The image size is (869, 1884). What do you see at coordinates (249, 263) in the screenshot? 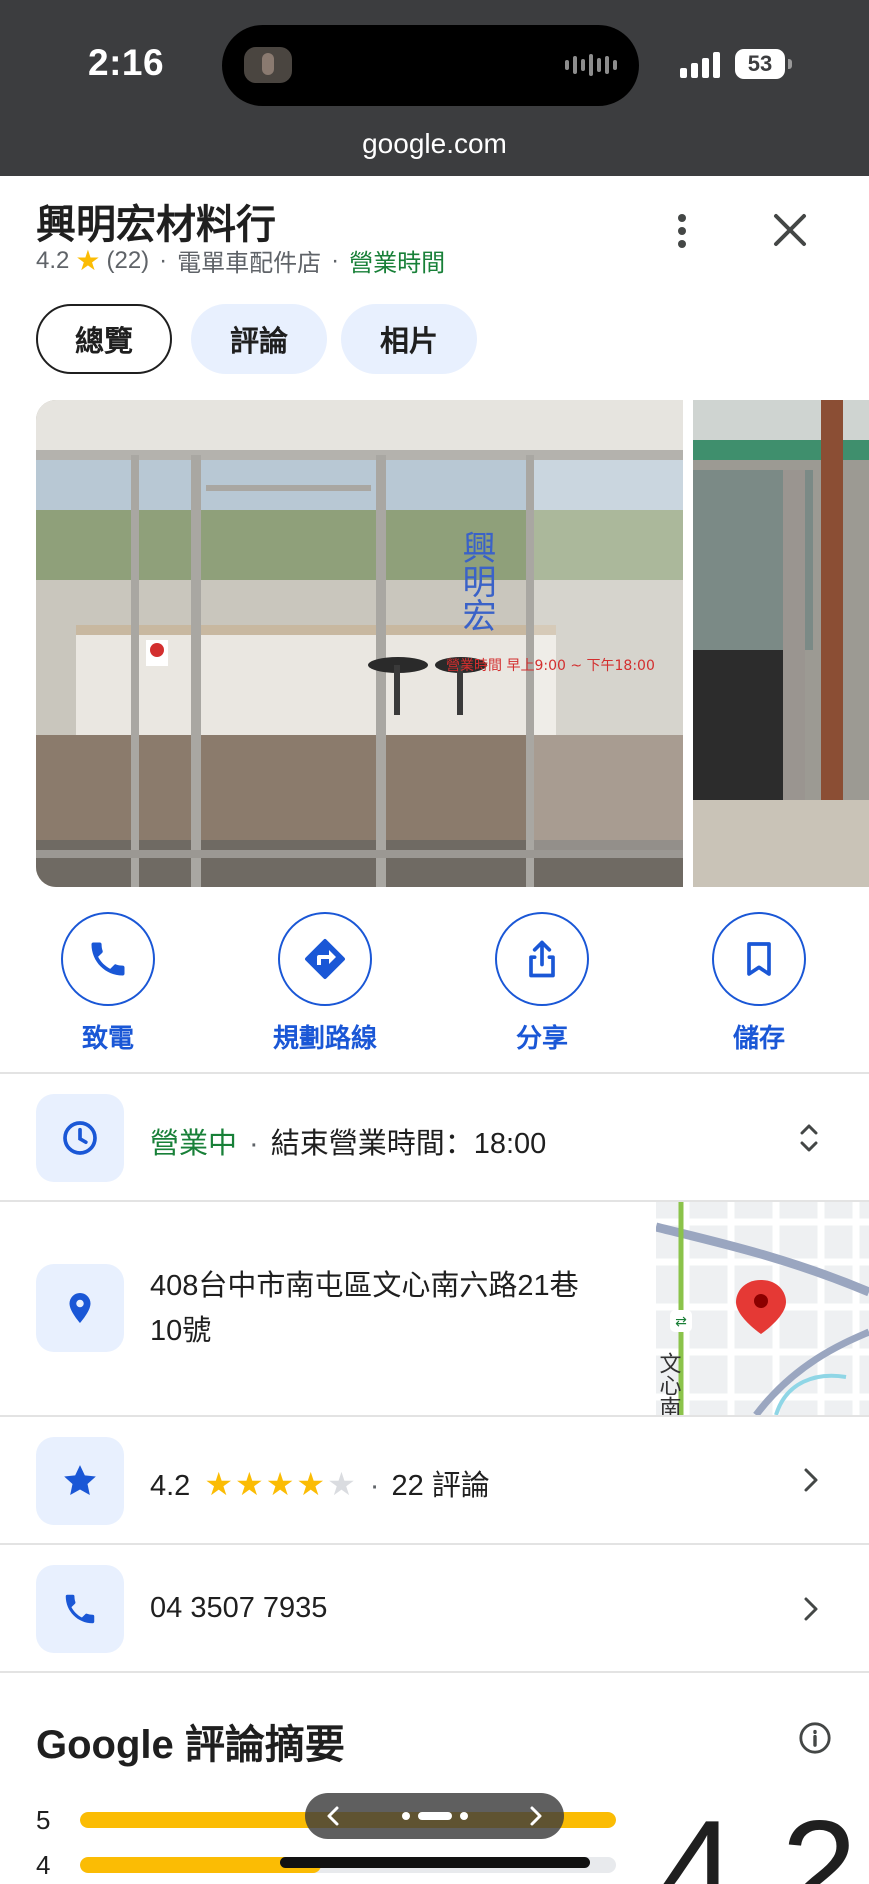
I see `place-category: 電單車配件店` at bounding box center [249, 263].